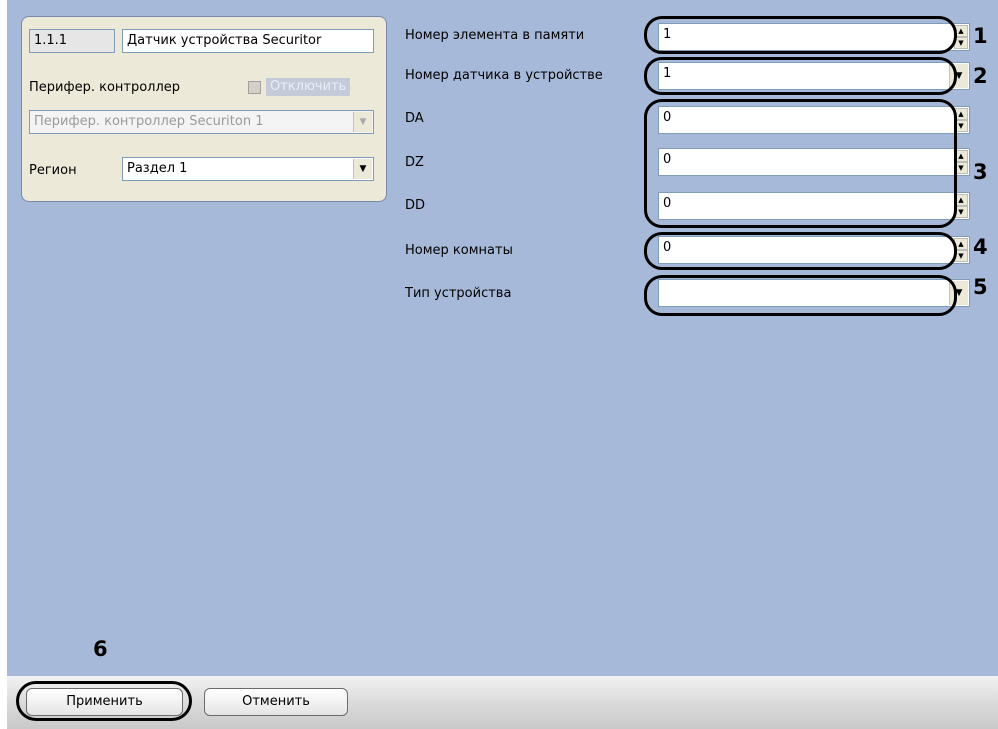  I want to click on room-number-label: Номер комнаты, so click(459, 250).